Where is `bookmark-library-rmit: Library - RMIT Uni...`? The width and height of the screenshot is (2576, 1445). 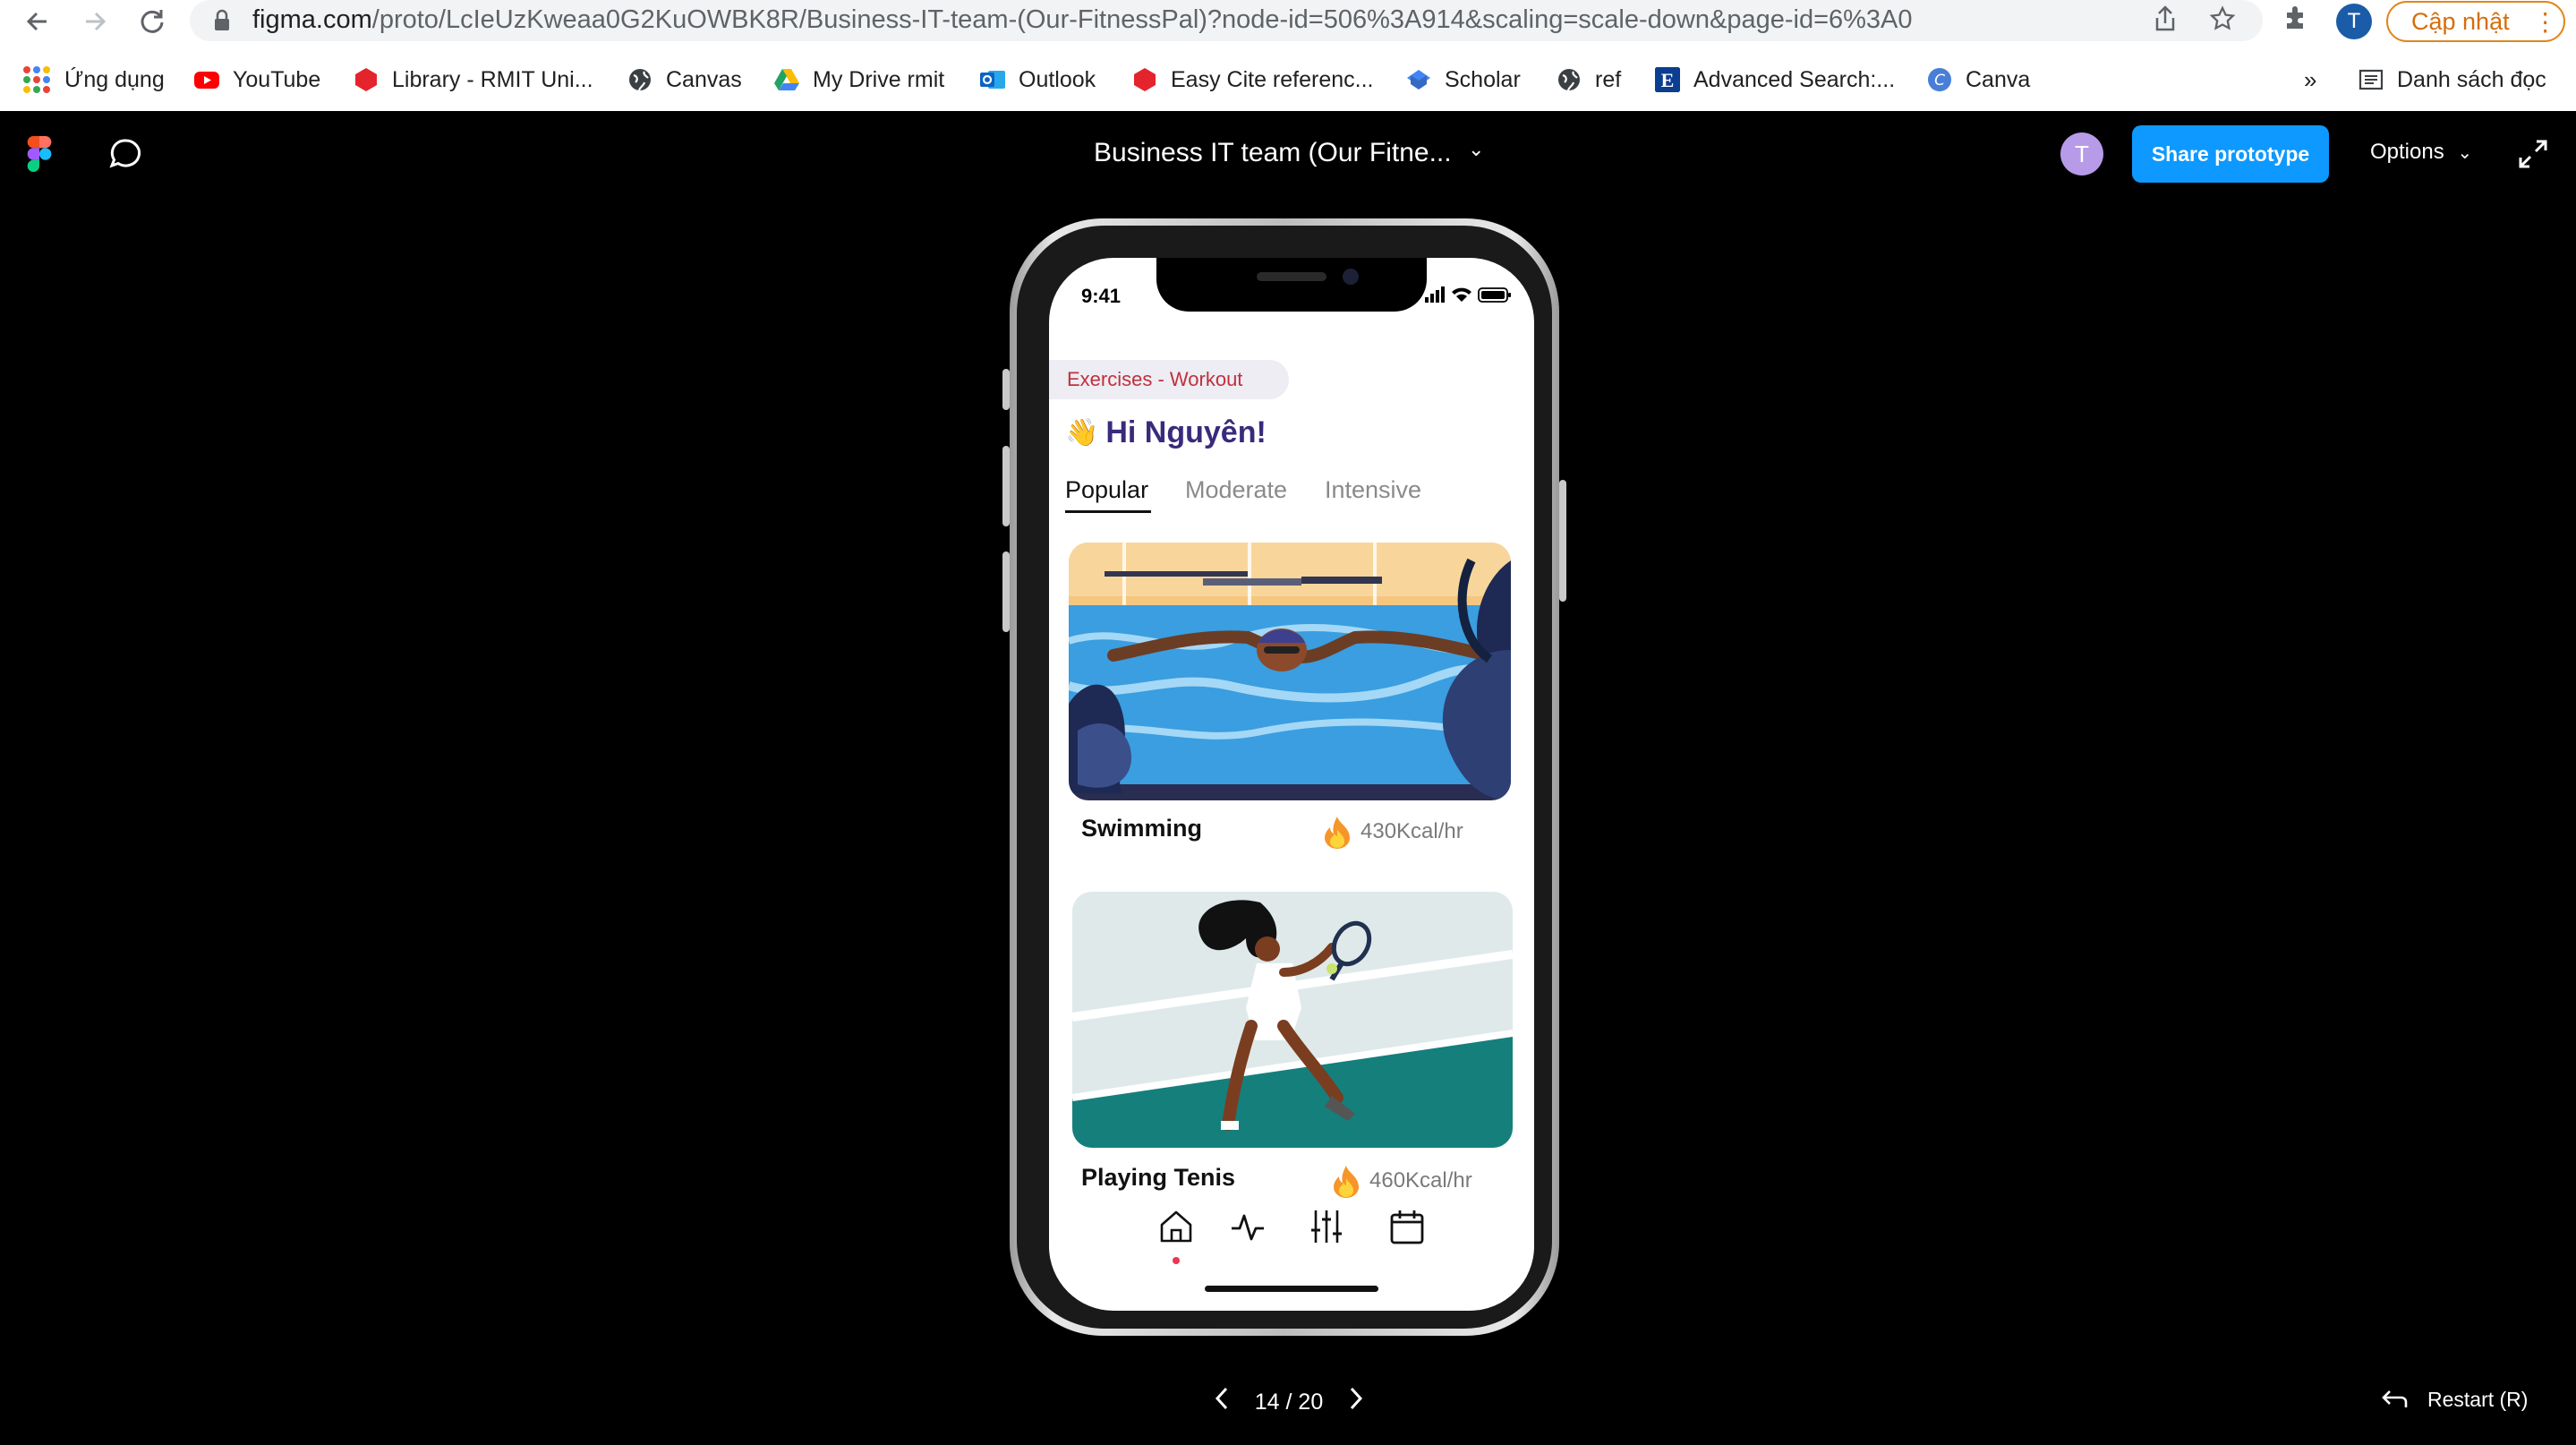 bookmark-library-rmit: Library - RMIT Uni... is located at coordinates (473, 79).